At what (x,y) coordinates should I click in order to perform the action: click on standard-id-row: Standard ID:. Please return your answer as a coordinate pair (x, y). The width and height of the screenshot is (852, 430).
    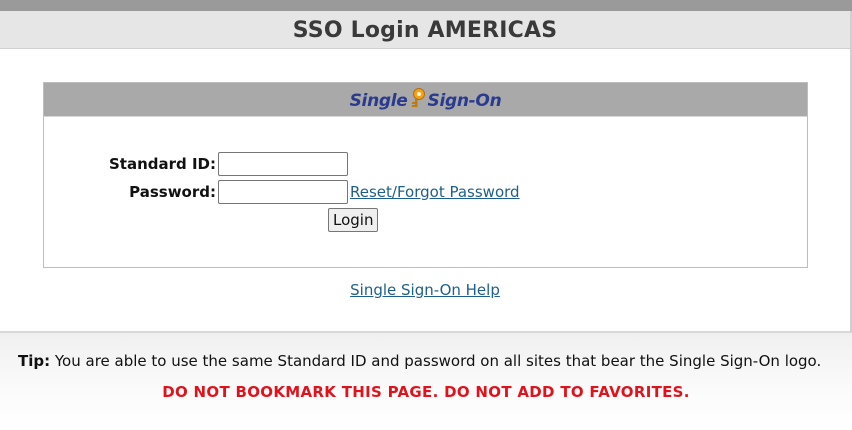
    Looking at the image, I should click on (202, 164).